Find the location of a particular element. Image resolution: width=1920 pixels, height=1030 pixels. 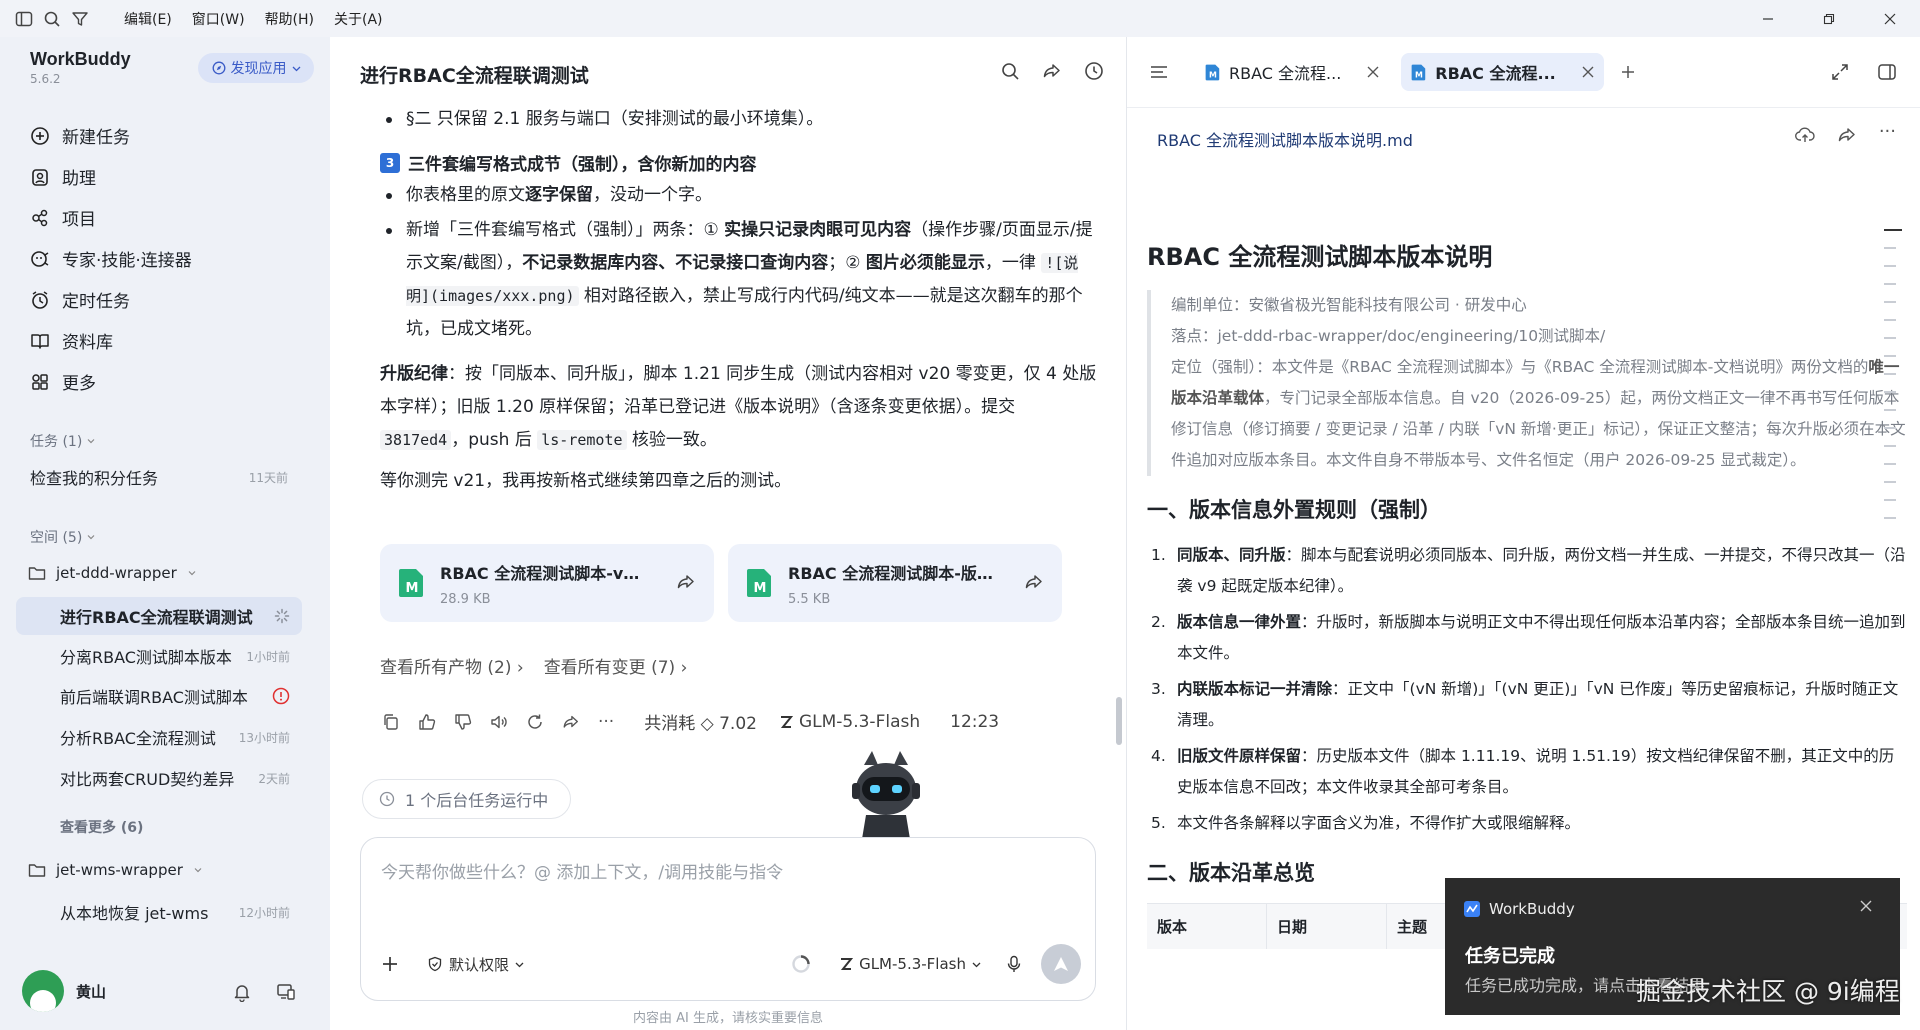

file-name: RBAC 全流程测试脚本-v21.md is located at coordinates (545, 573).